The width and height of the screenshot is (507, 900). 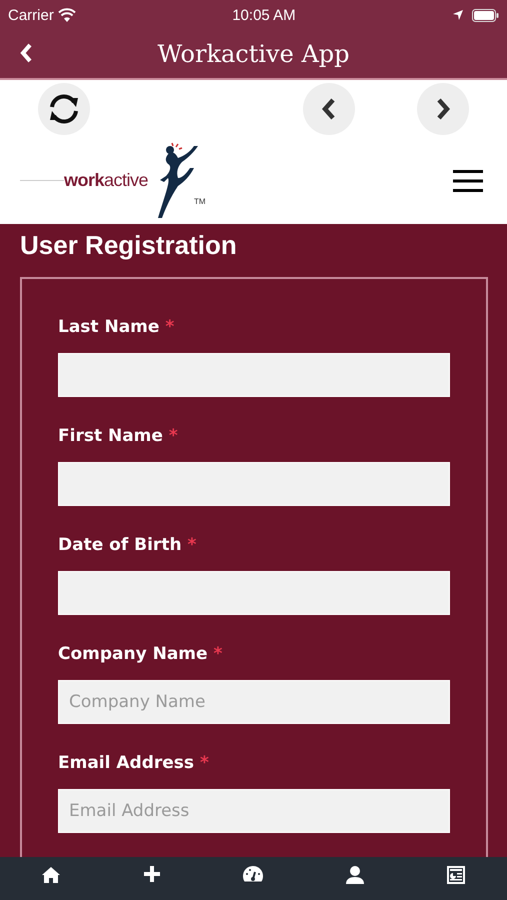 I want to click on page-heading: User Registration, so click(x=129, y=245).